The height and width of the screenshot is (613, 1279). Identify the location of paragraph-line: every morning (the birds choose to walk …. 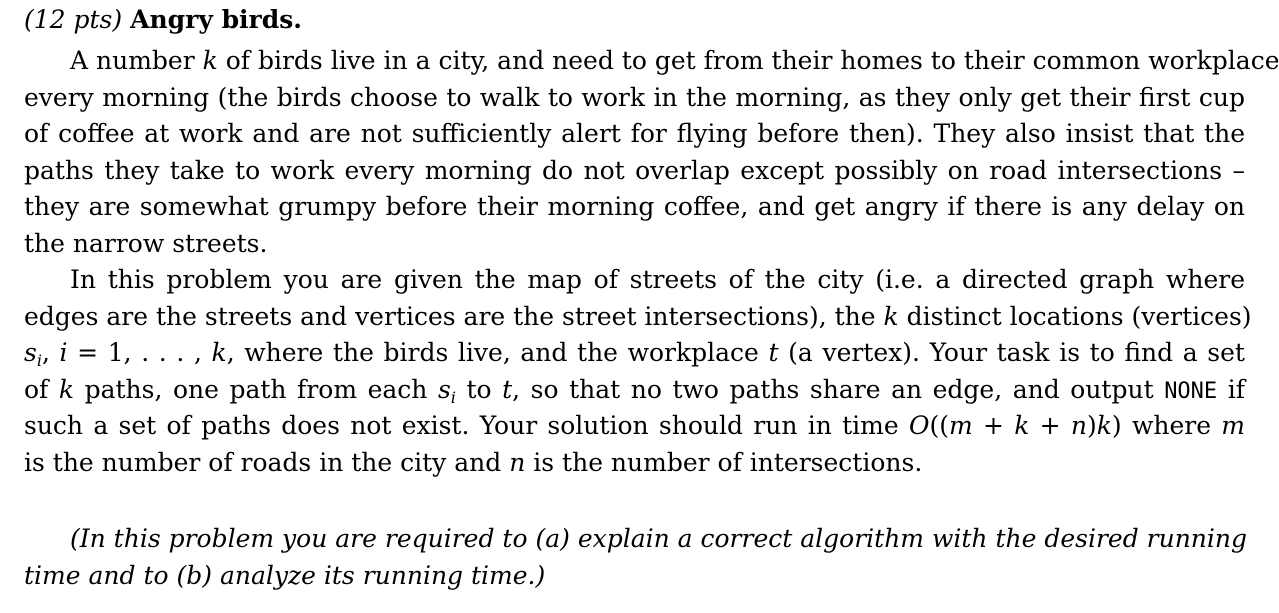
(634, 97).